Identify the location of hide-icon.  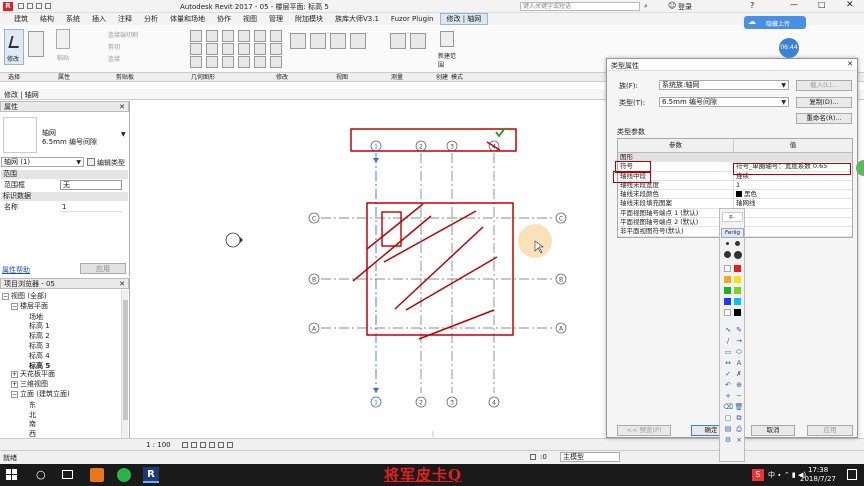
(230, 445).